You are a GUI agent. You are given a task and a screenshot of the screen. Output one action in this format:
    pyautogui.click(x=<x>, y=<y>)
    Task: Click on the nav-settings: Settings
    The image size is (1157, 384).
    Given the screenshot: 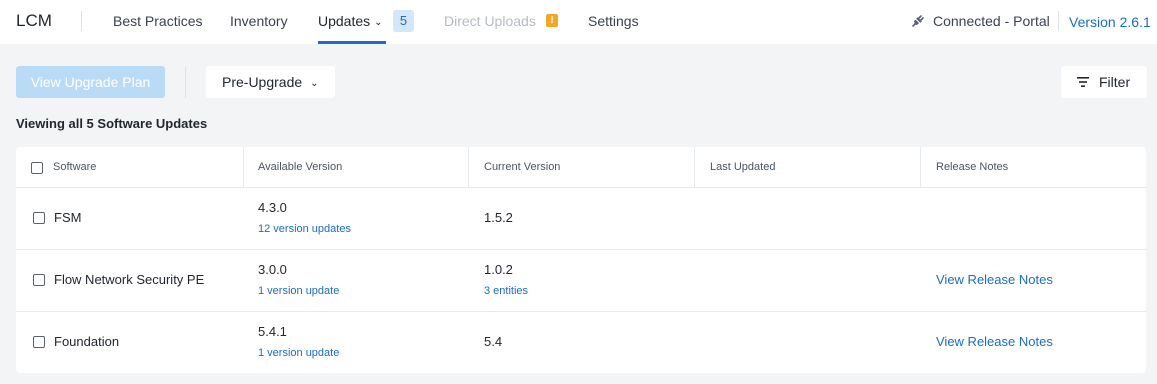 What is the action you would take?
    pyautogui.click(x=613, y=21)
    